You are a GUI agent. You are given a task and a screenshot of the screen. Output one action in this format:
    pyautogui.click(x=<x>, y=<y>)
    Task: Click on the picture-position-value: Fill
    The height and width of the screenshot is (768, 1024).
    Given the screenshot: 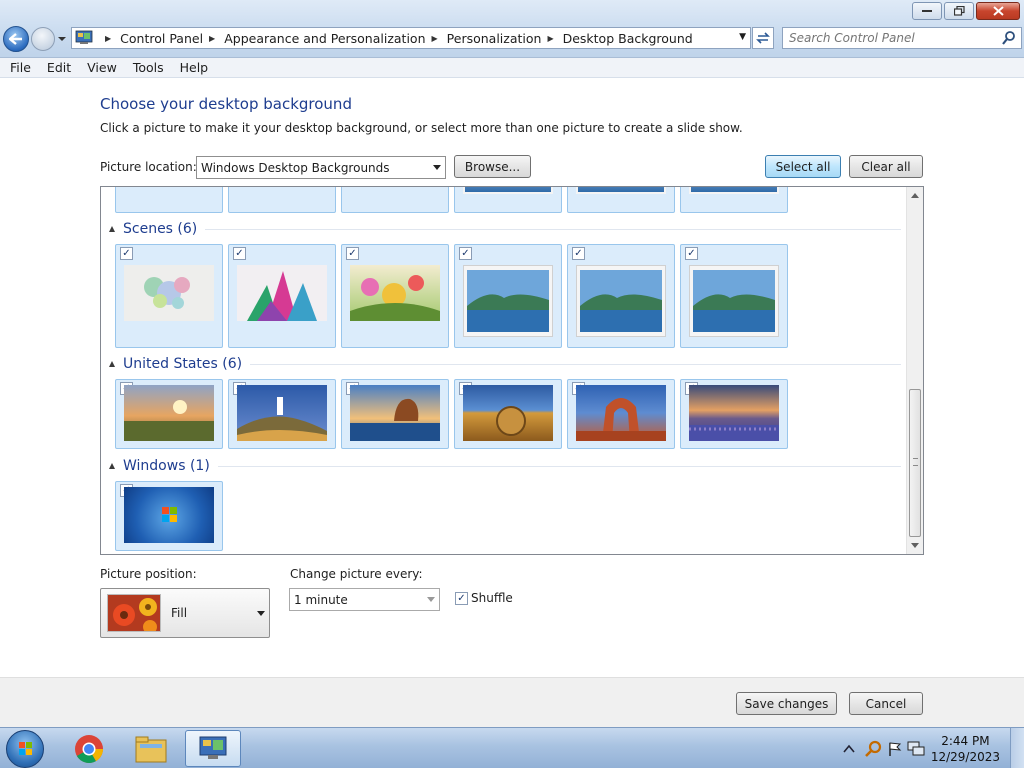 What is the action you would take?
    pyautogui.click(x=179, y=613)
    